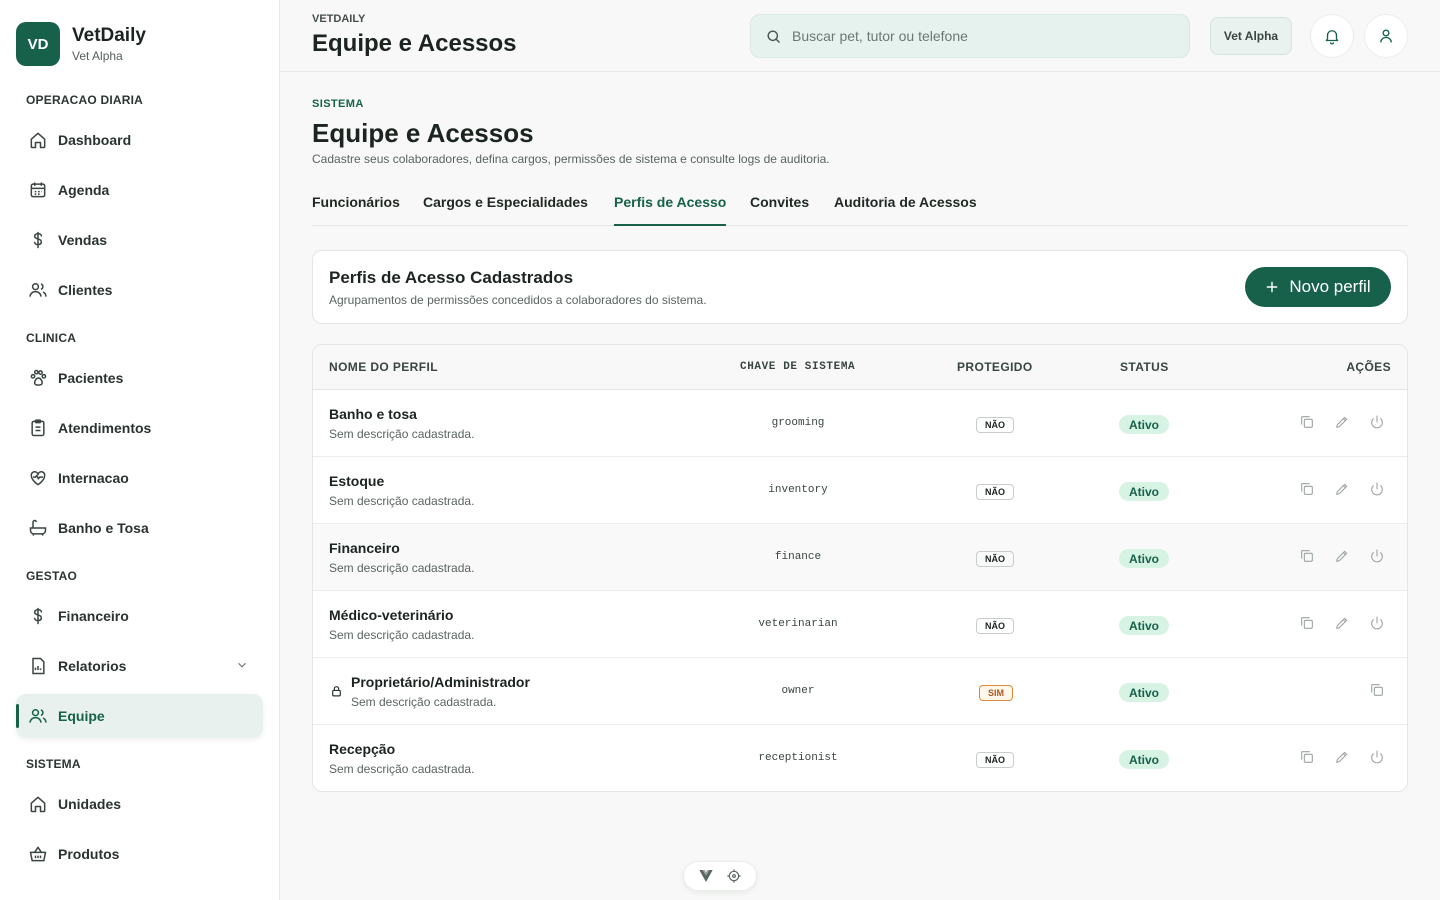 The width and height of the screenshot is (1440, 900). What do you see at coordinates (706, 876) in the screenshot?
I see `vue-logo-icon` at bounding box center [706, 876].